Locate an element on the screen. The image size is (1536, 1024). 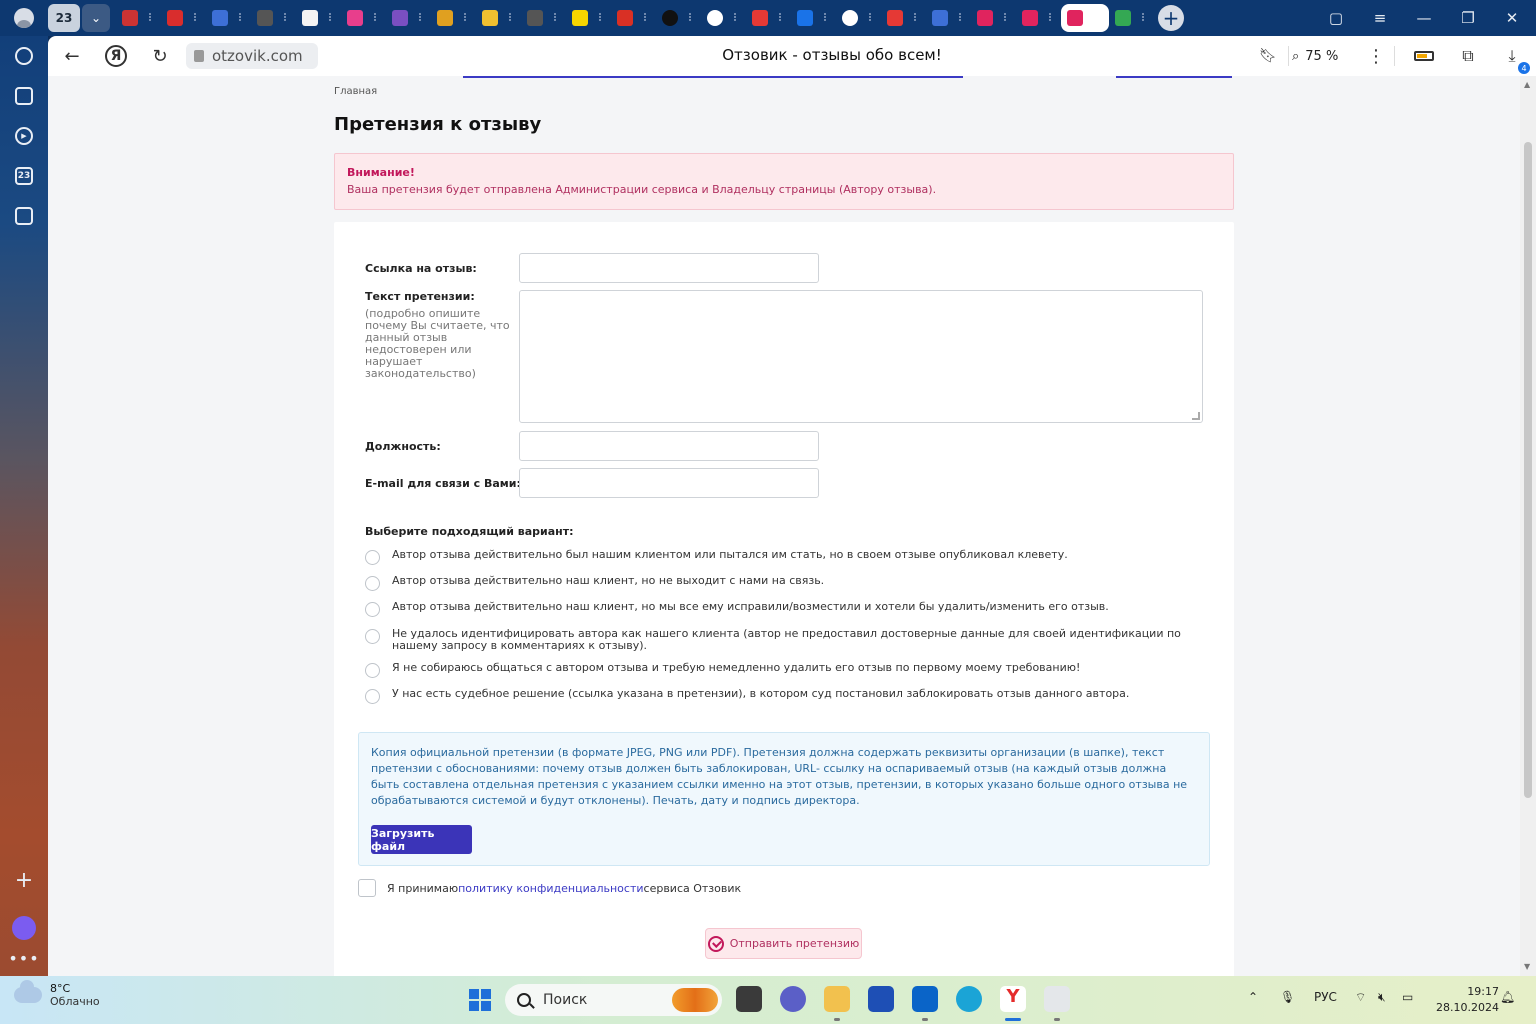
breadcrumb-home: Главная is located at coordinates (355, 91).